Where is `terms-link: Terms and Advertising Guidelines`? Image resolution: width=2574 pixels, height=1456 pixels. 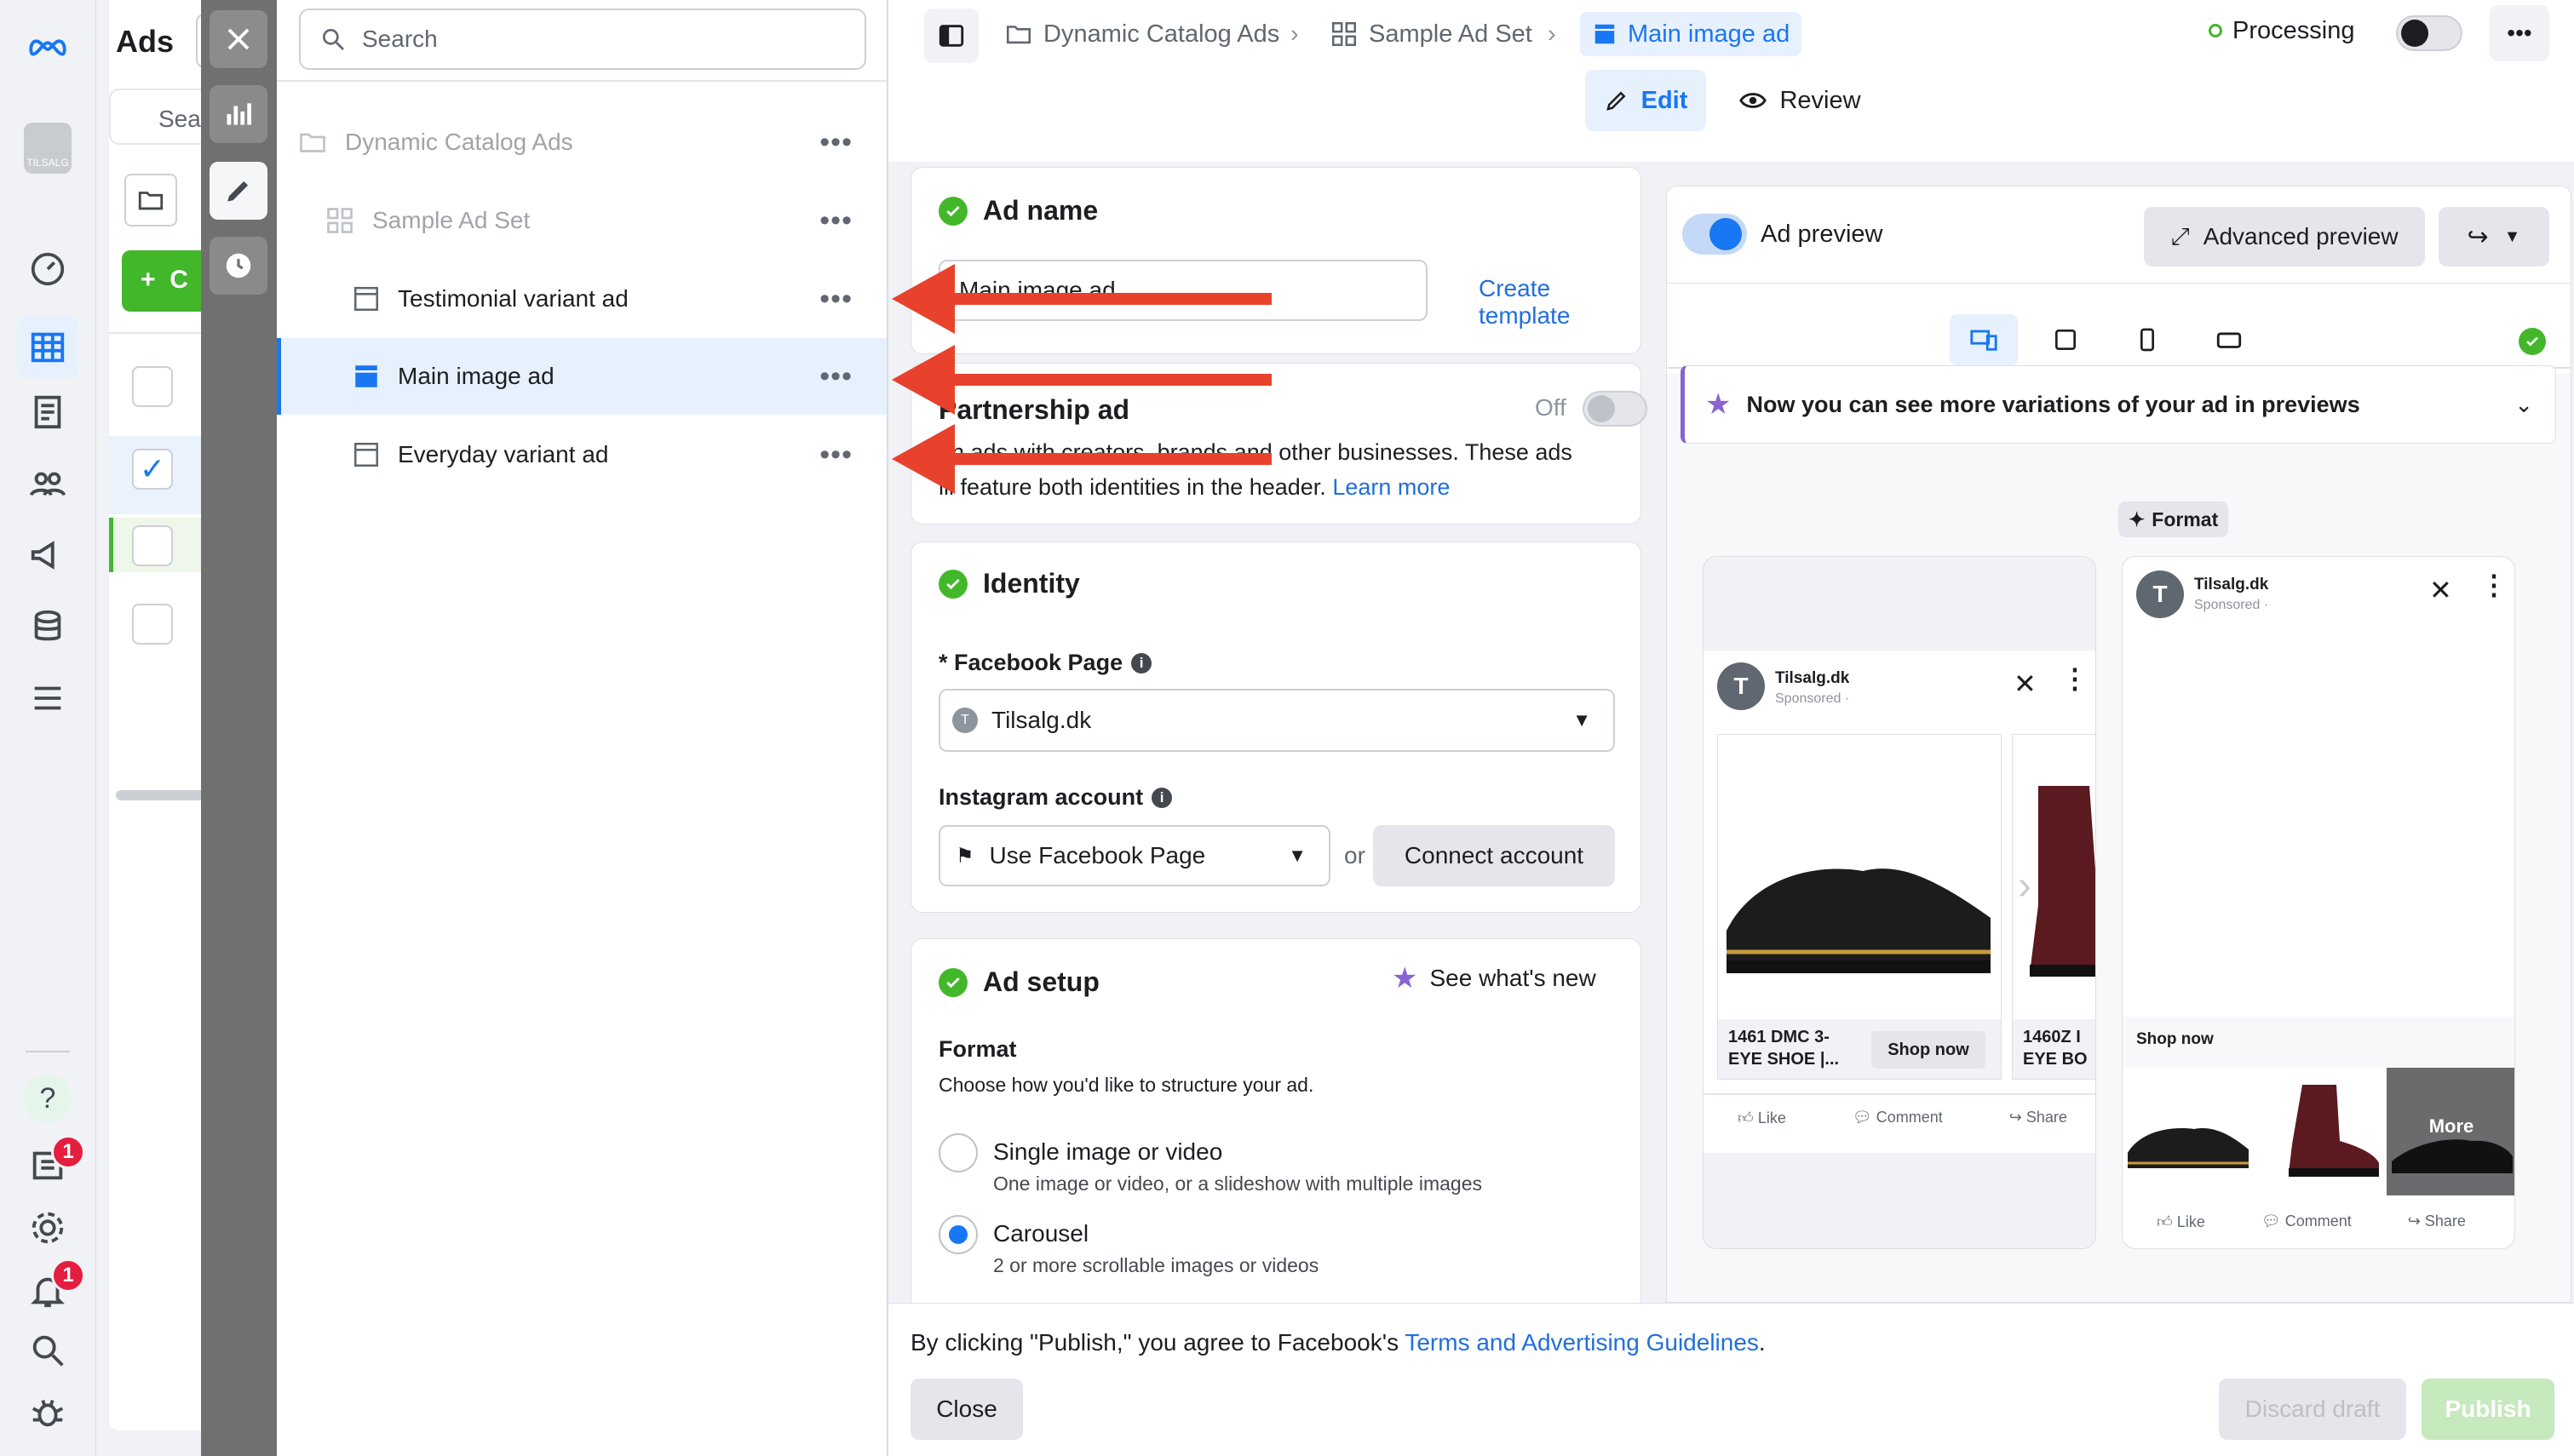
terms-link: Terms and Advertising Guidelines is located at coordinates (1582, 1342).